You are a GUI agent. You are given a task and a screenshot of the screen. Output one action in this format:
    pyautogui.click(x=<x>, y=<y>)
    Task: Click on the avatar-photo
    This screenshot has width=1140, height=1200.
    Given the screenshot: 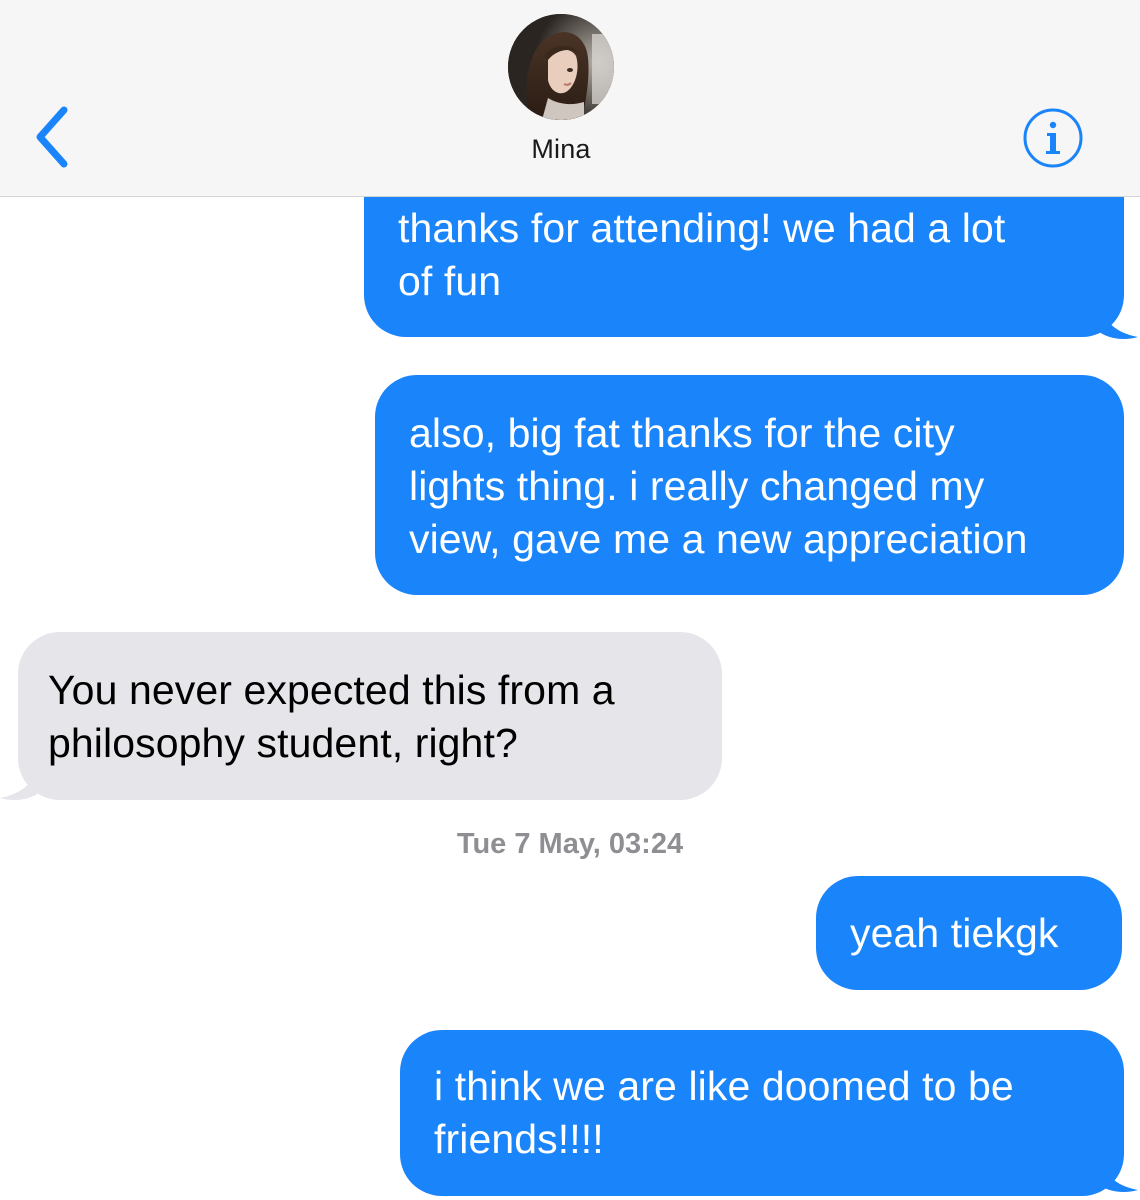 What is the action you would take?
    pyautogui.click(x=561, y=67)
    